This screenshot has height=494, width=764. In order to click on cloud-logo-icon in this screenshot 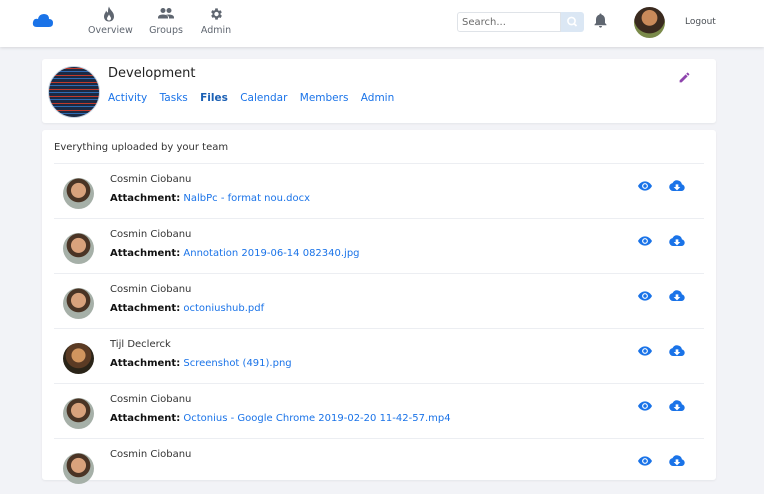, I will do `click(43, 21)`.